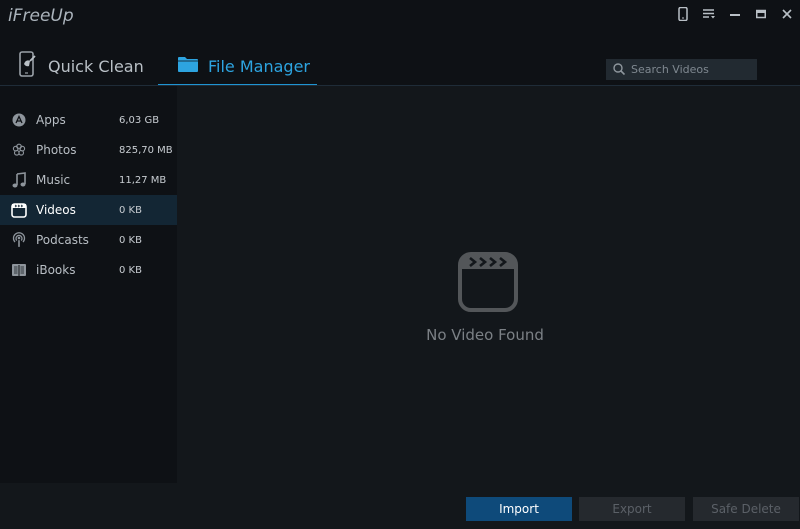  I want to click on import-button: Import, so click(519, 509).